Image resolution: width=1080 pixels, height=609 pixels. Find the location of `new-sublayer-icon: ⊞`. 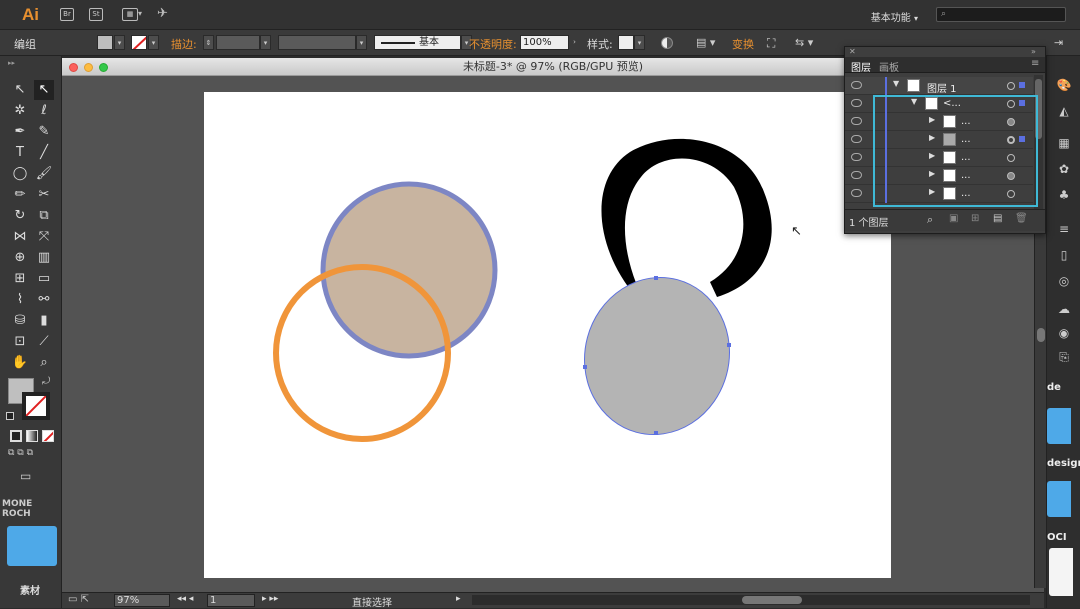

new-sublayer-icon: ⊞ is located at coordinates (975, 218).